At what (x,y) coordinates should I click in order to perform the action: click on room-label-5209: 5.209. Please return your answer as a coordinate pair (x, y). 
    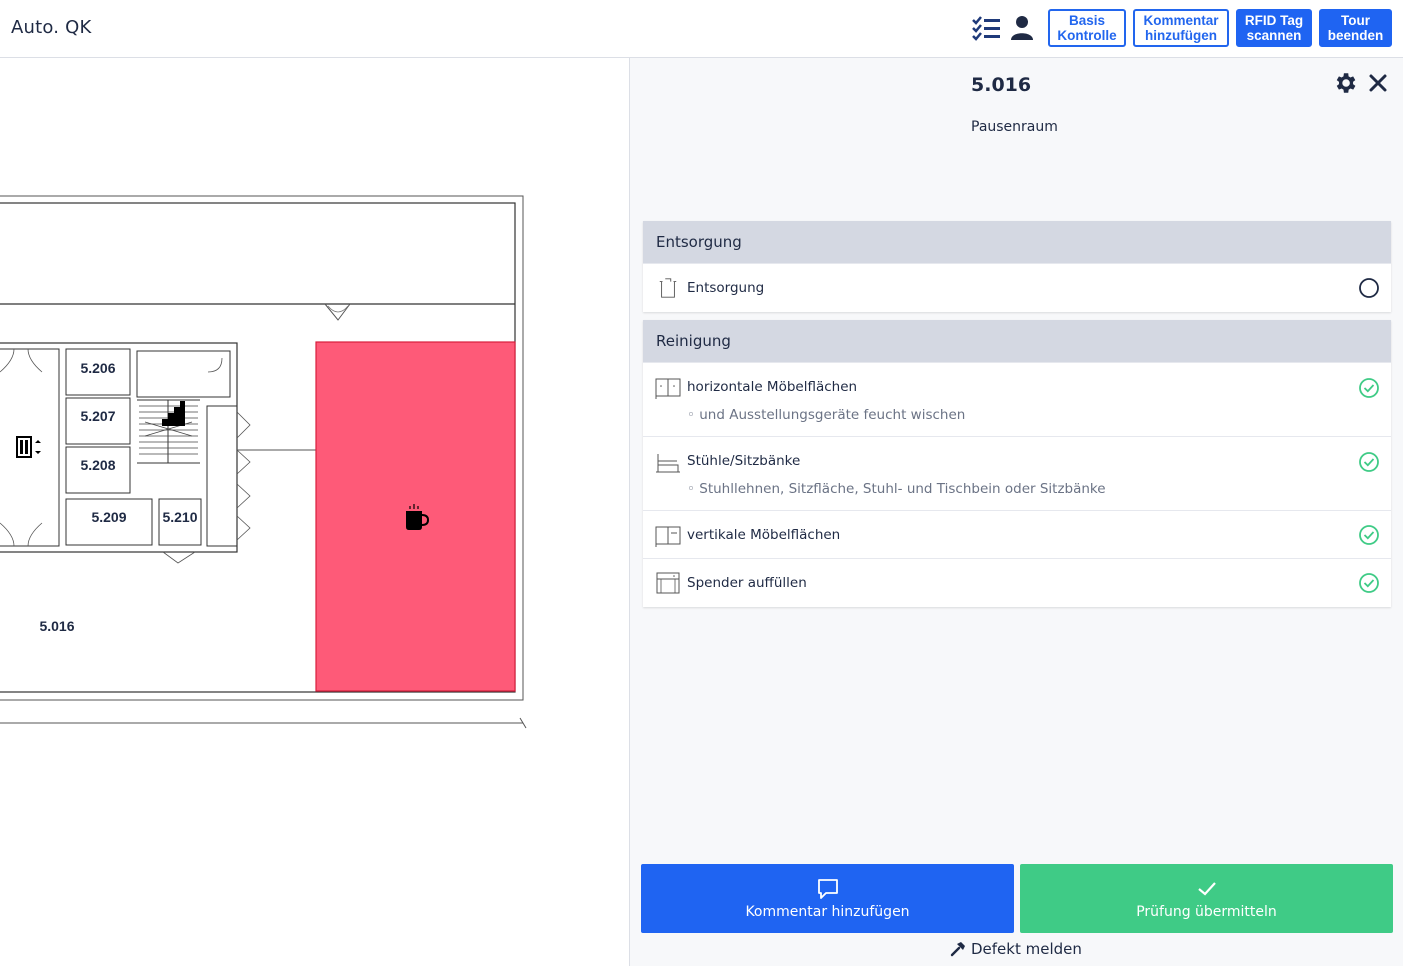
    Looking at the image, I should click on (108, 517).